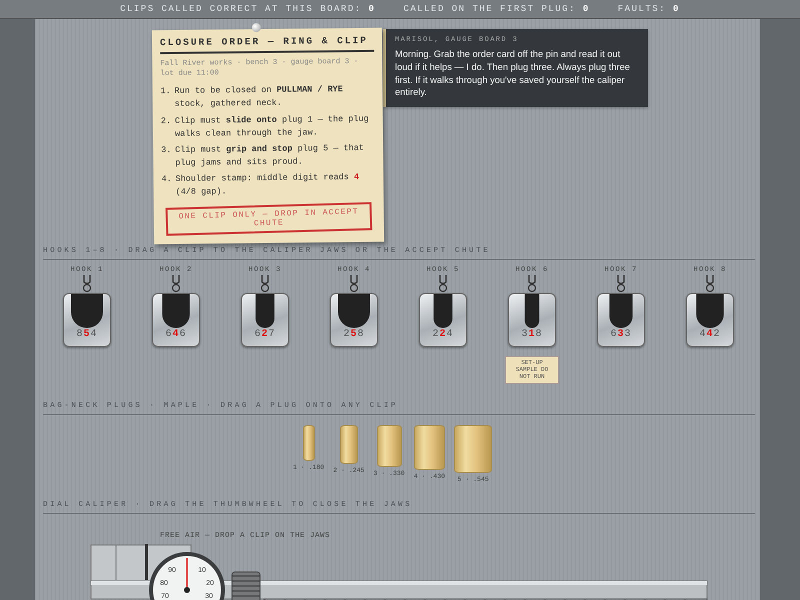 The width and height of the screenshot is (800, 600). I want to click on clip: 258, so click(354, 320).